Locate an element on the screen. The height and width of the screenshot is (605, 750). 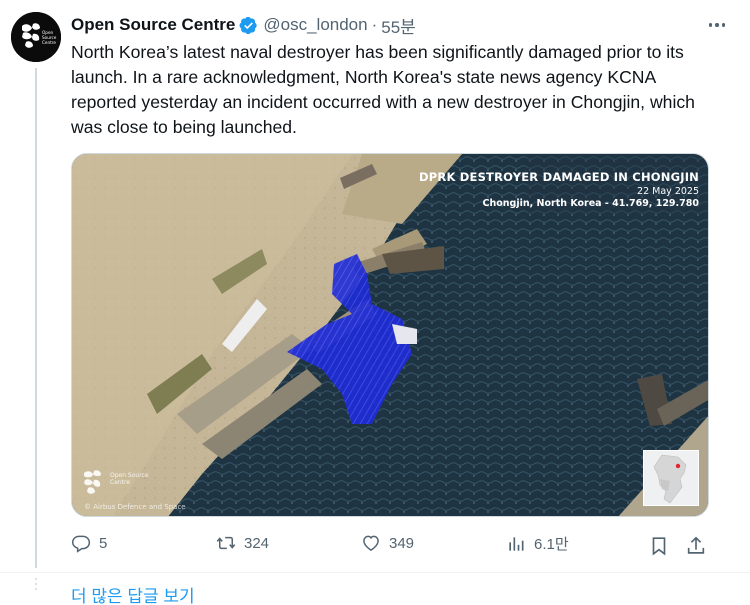
reply-icon is located at coordinates (81, 544).